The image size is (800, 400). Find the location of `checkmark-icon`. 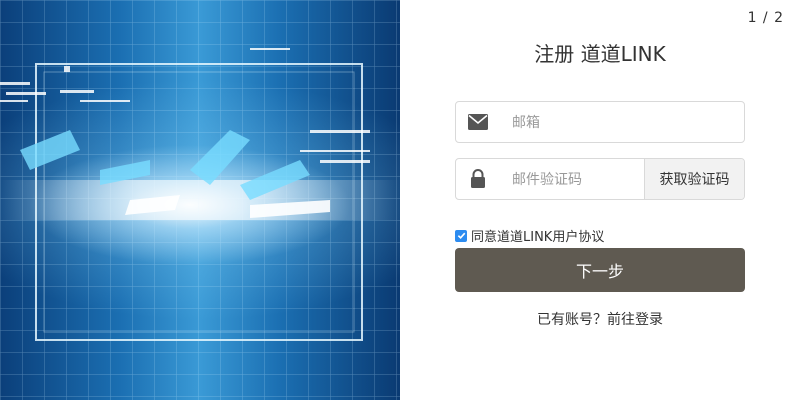

checkmark-icon is located at coordinates (461, 236).